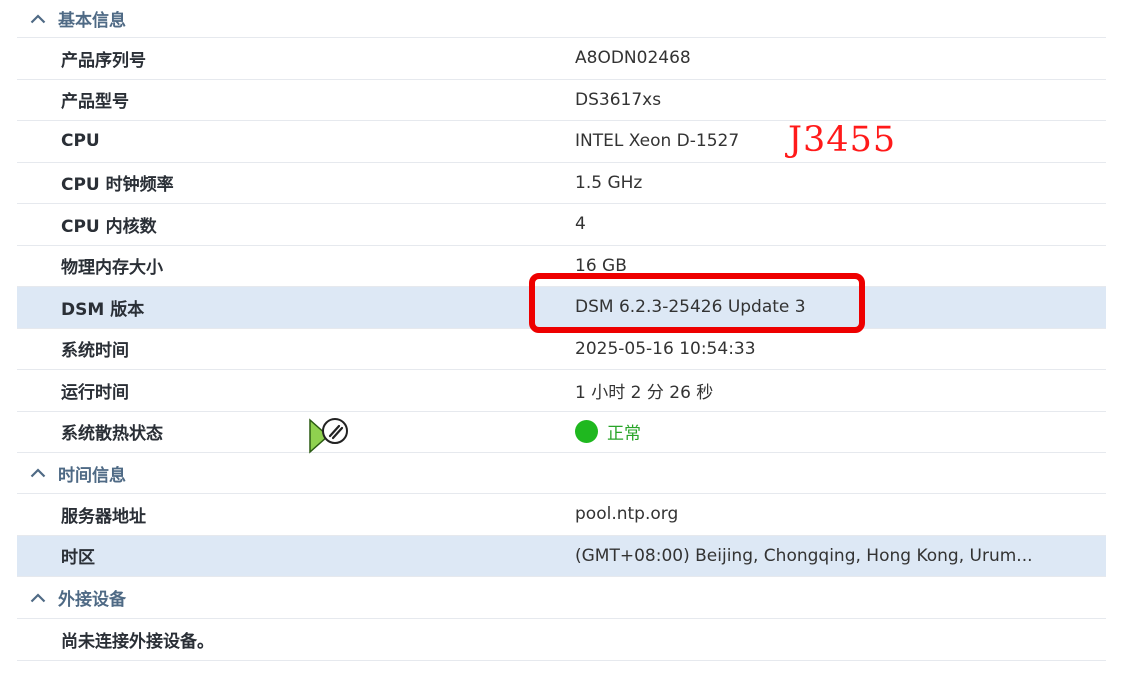 This screenshot has width=1122, height=691. I want to click on row-value: 2025-05-16 10:54:33, so click(665, 348).